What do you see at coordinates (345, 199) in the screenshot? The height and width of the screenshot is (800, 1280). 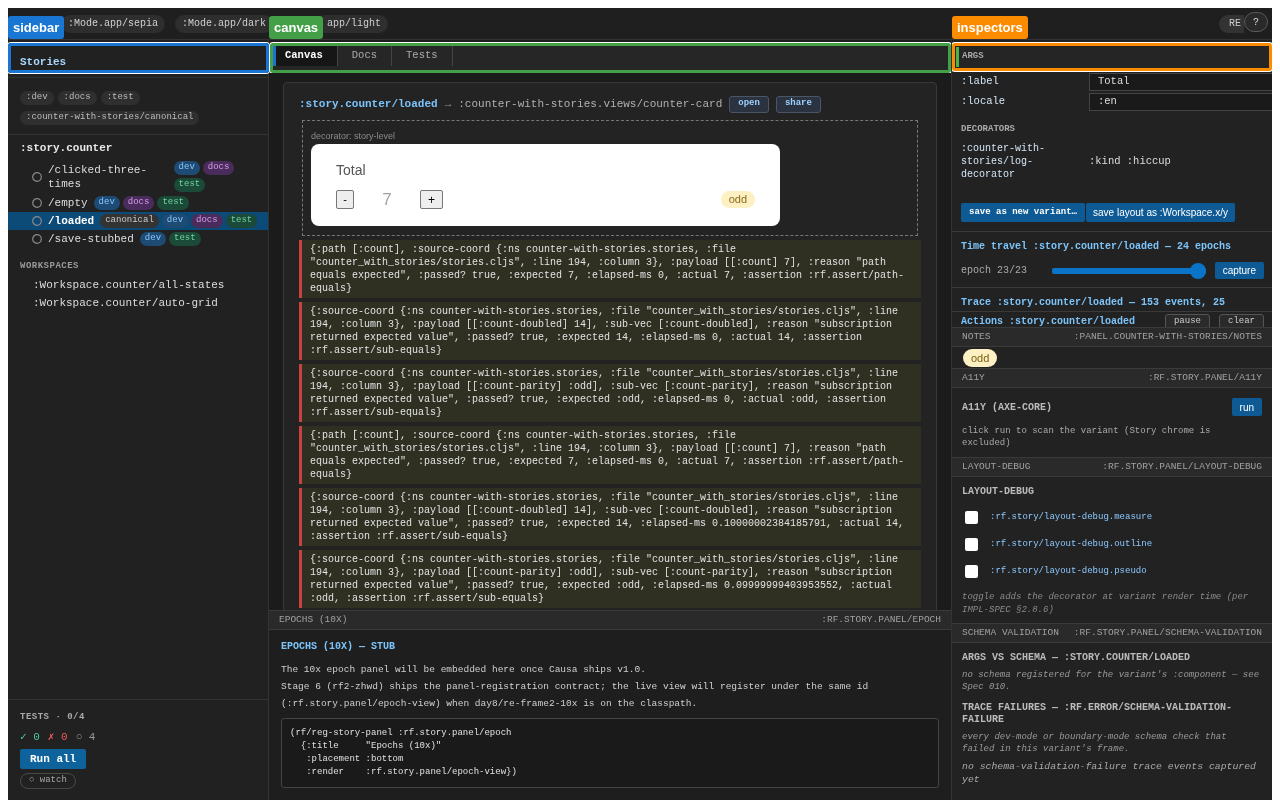 I see `decrement-button: -` at bounding box center [345, 199].